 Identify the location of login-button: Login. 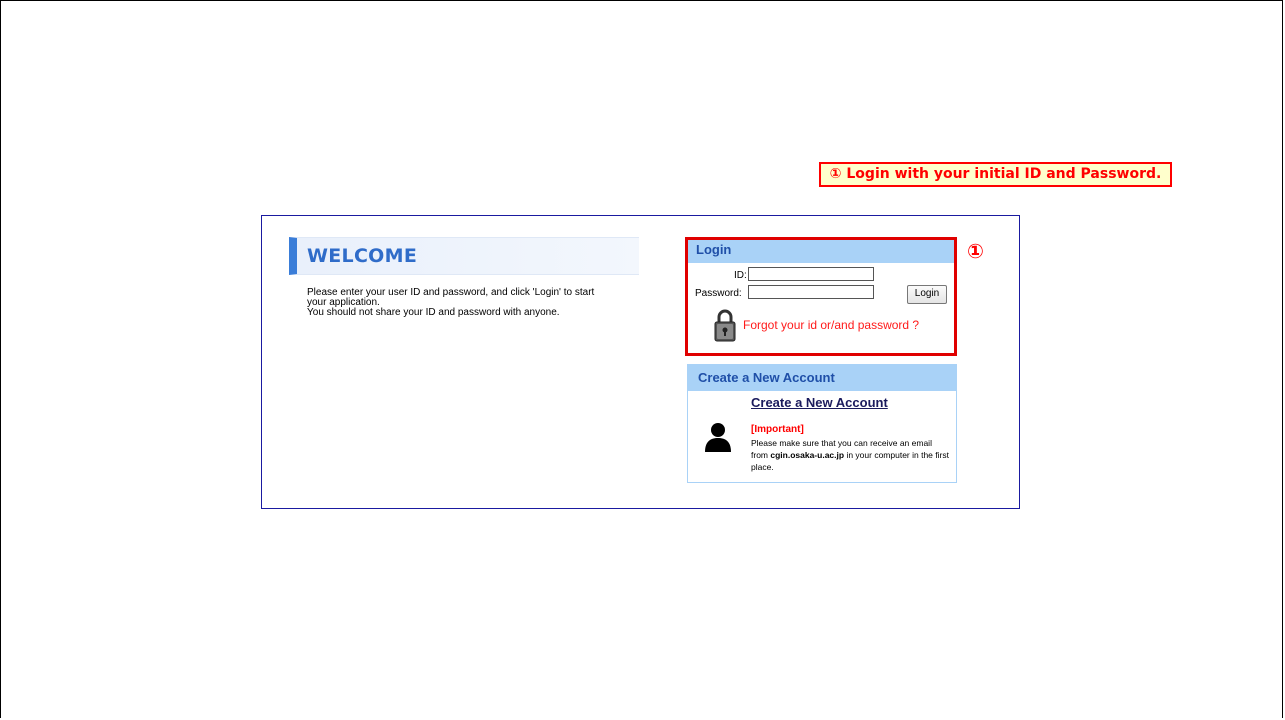
(927, 294).